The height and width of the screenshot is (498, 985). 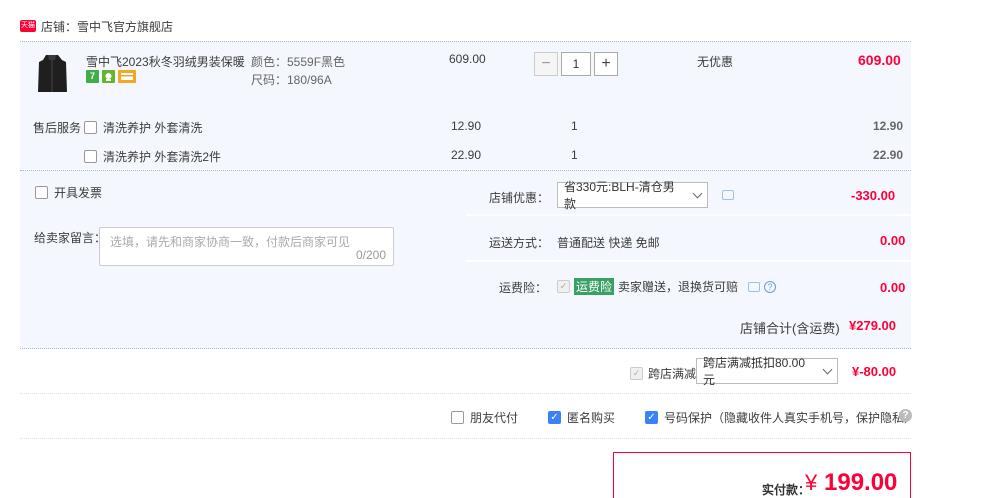 I want to click on message-textarea: 选填，请先和商家协商一致，付款后商家可见 0/200, so click(x=246, y=246).